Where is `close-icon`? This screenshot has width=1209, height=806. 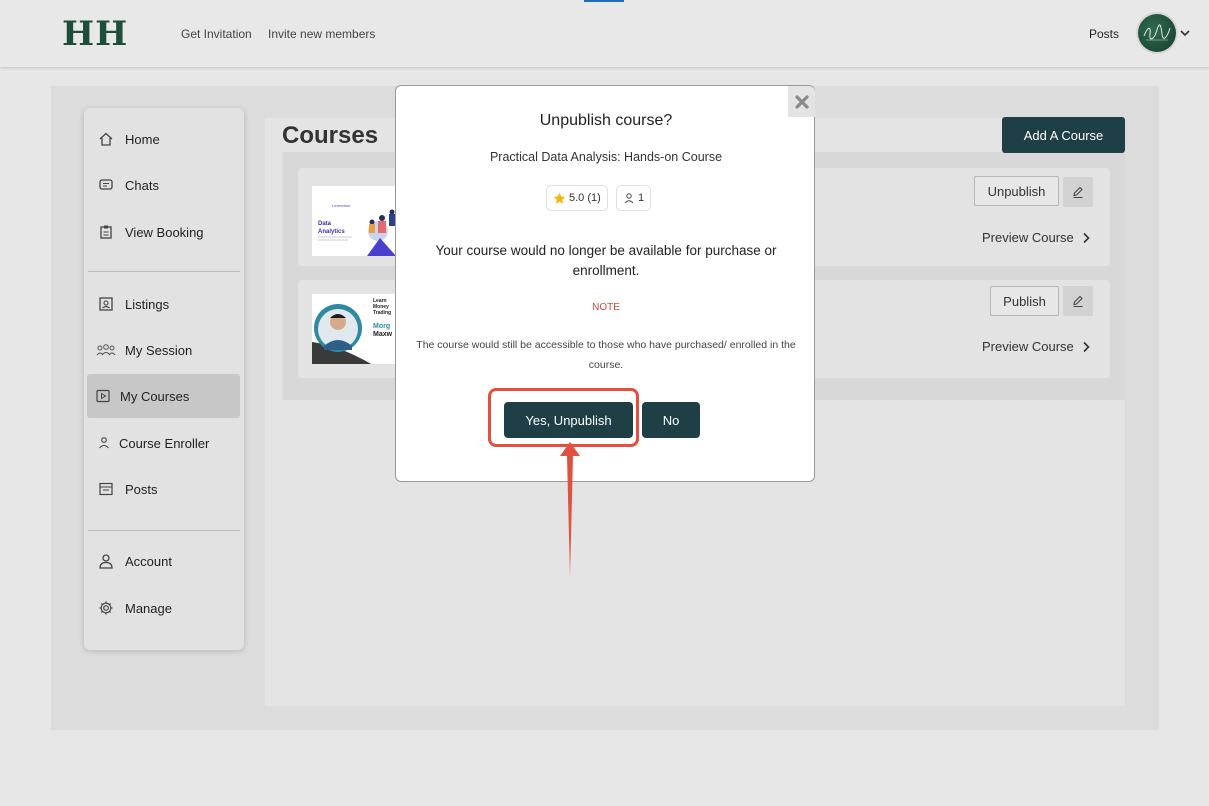 close-icon is located at coordinates (801, 101).